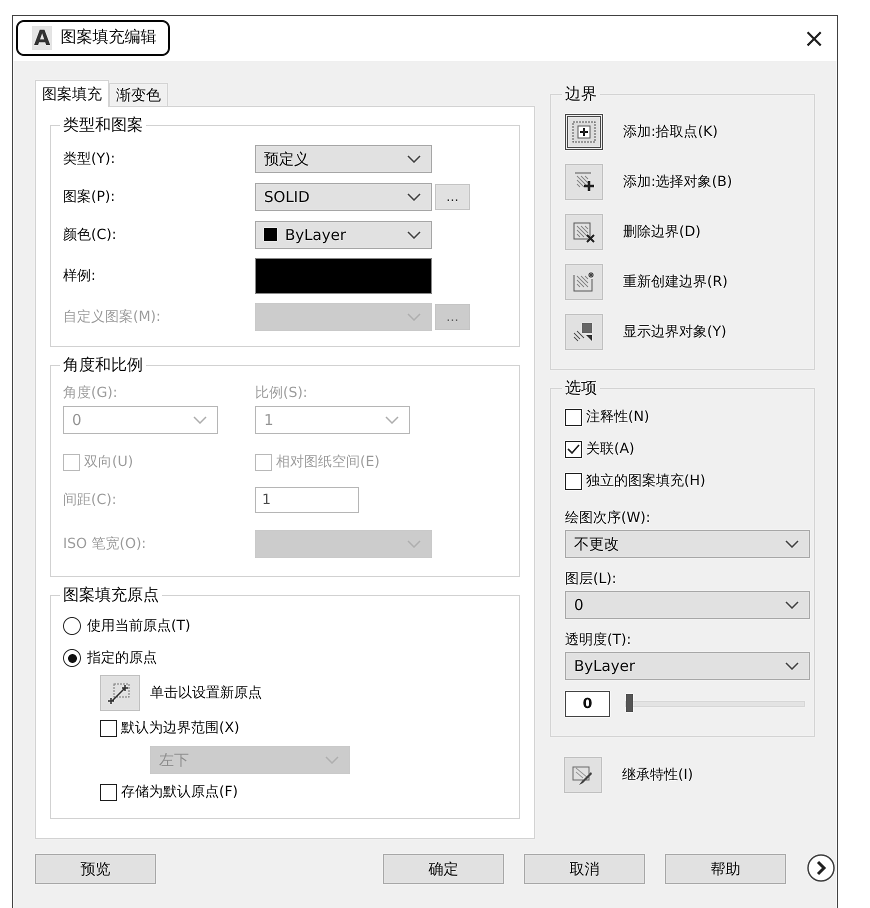 The image size is (870, 908). What do you see at coordinates (584, 282) in the screenshot?
I see `hatch-star-icon` at bounding box center [584, 282].